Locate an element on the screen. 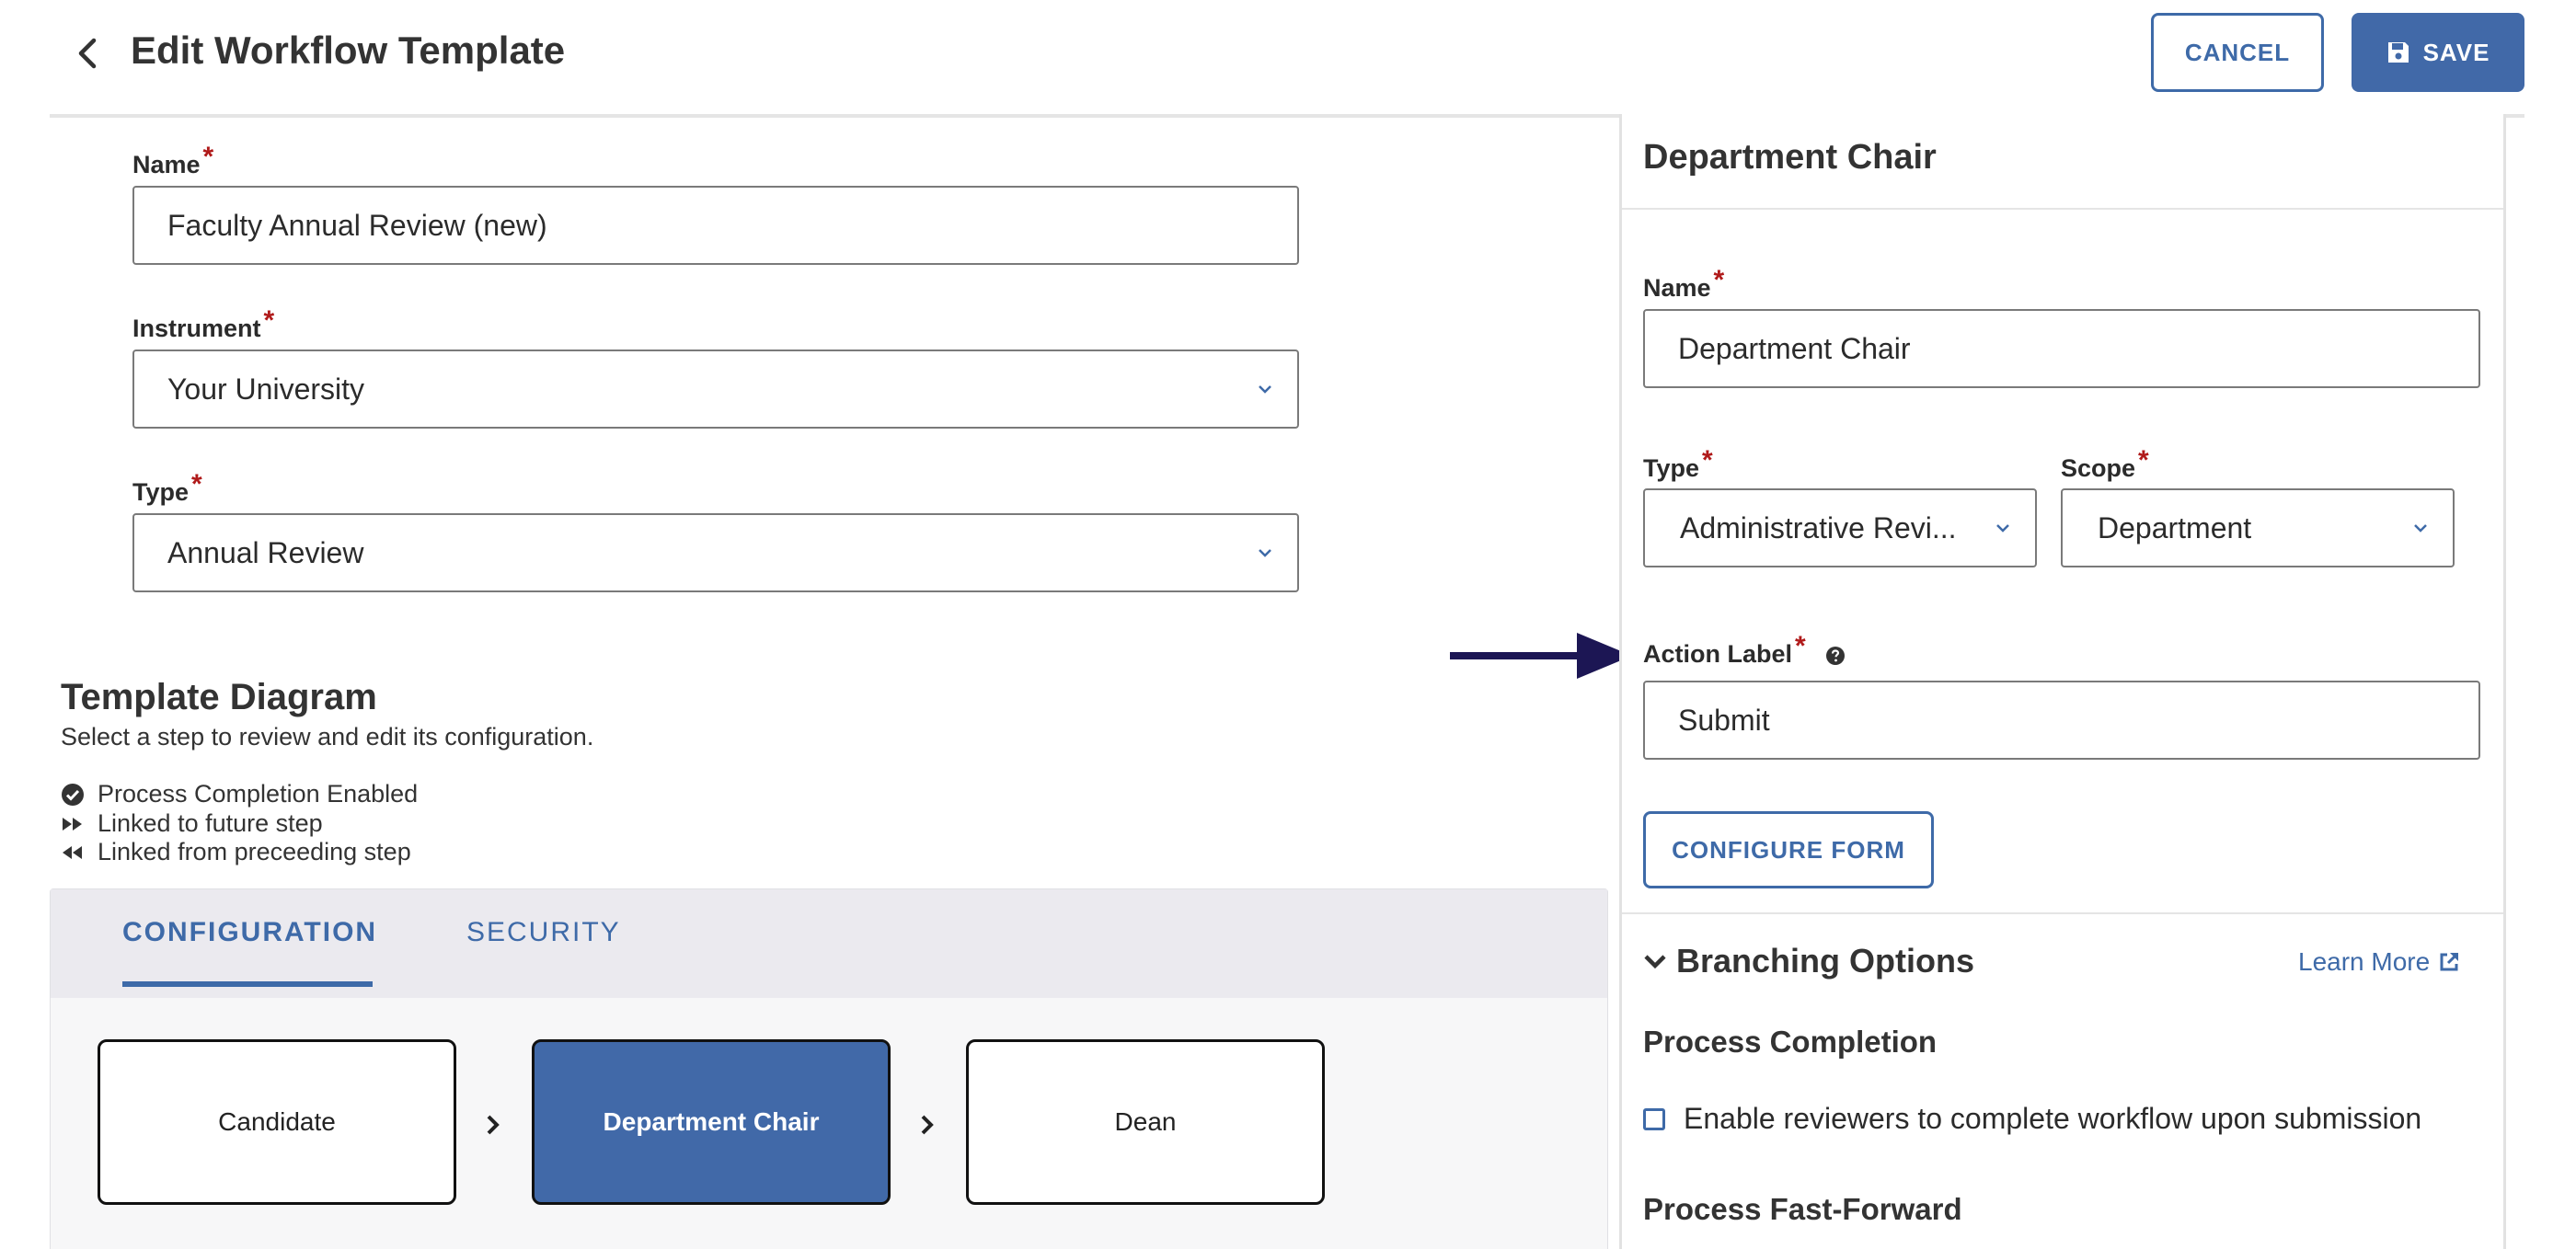 The image size is (2576, 1249). cancel-button: CANCEL is located at coordinates (2237, 52).